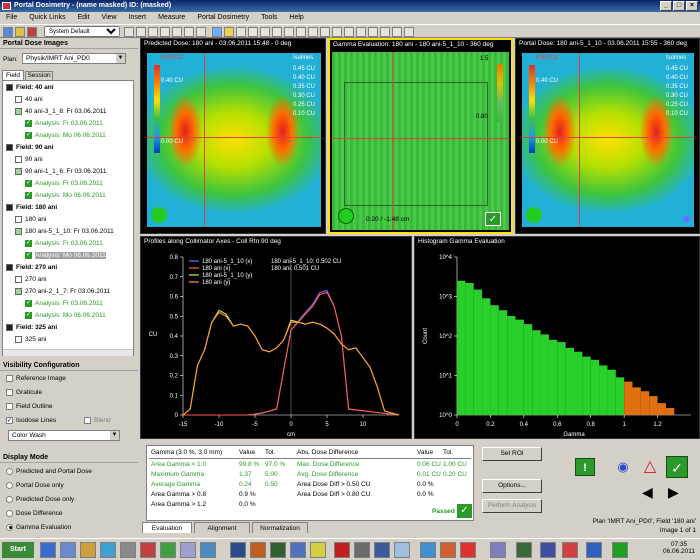 This screenshot has width=700, height=560. I want to click on tree-item: 180 ani, so click(30, 220).